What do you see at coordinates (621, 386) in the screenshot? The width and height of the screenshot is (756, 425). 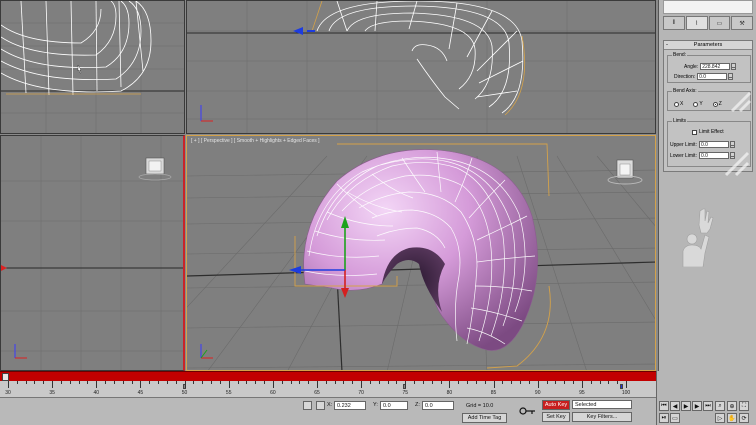 I see `keyframe-marker-selected` at bounding box center [621, 386].